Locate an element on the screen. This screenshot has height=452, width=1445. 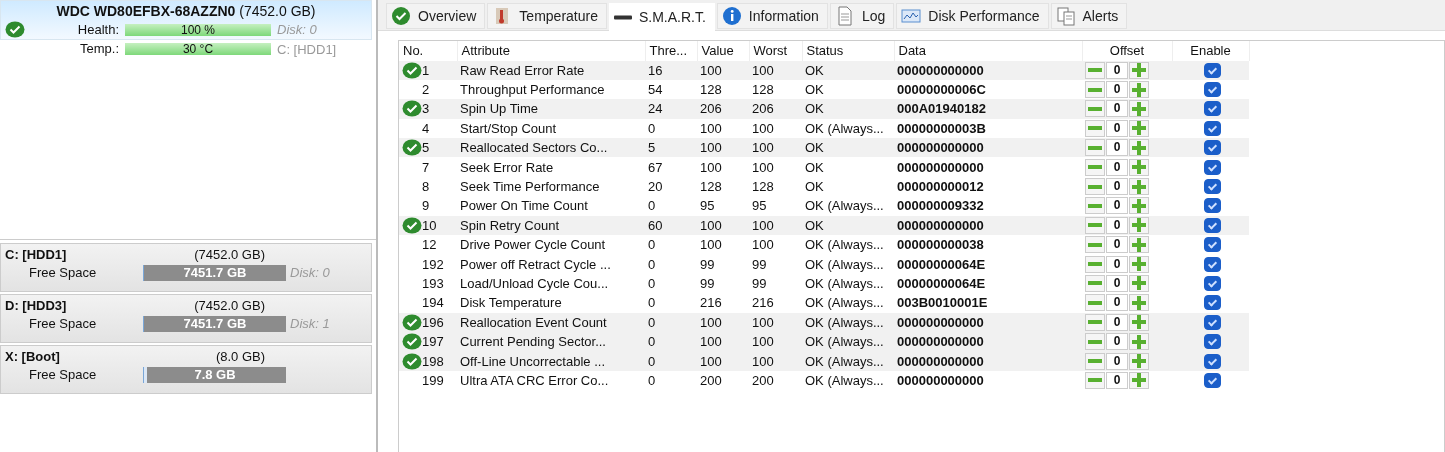
table-cell-text: 192 is located at coordinates (433, 264).